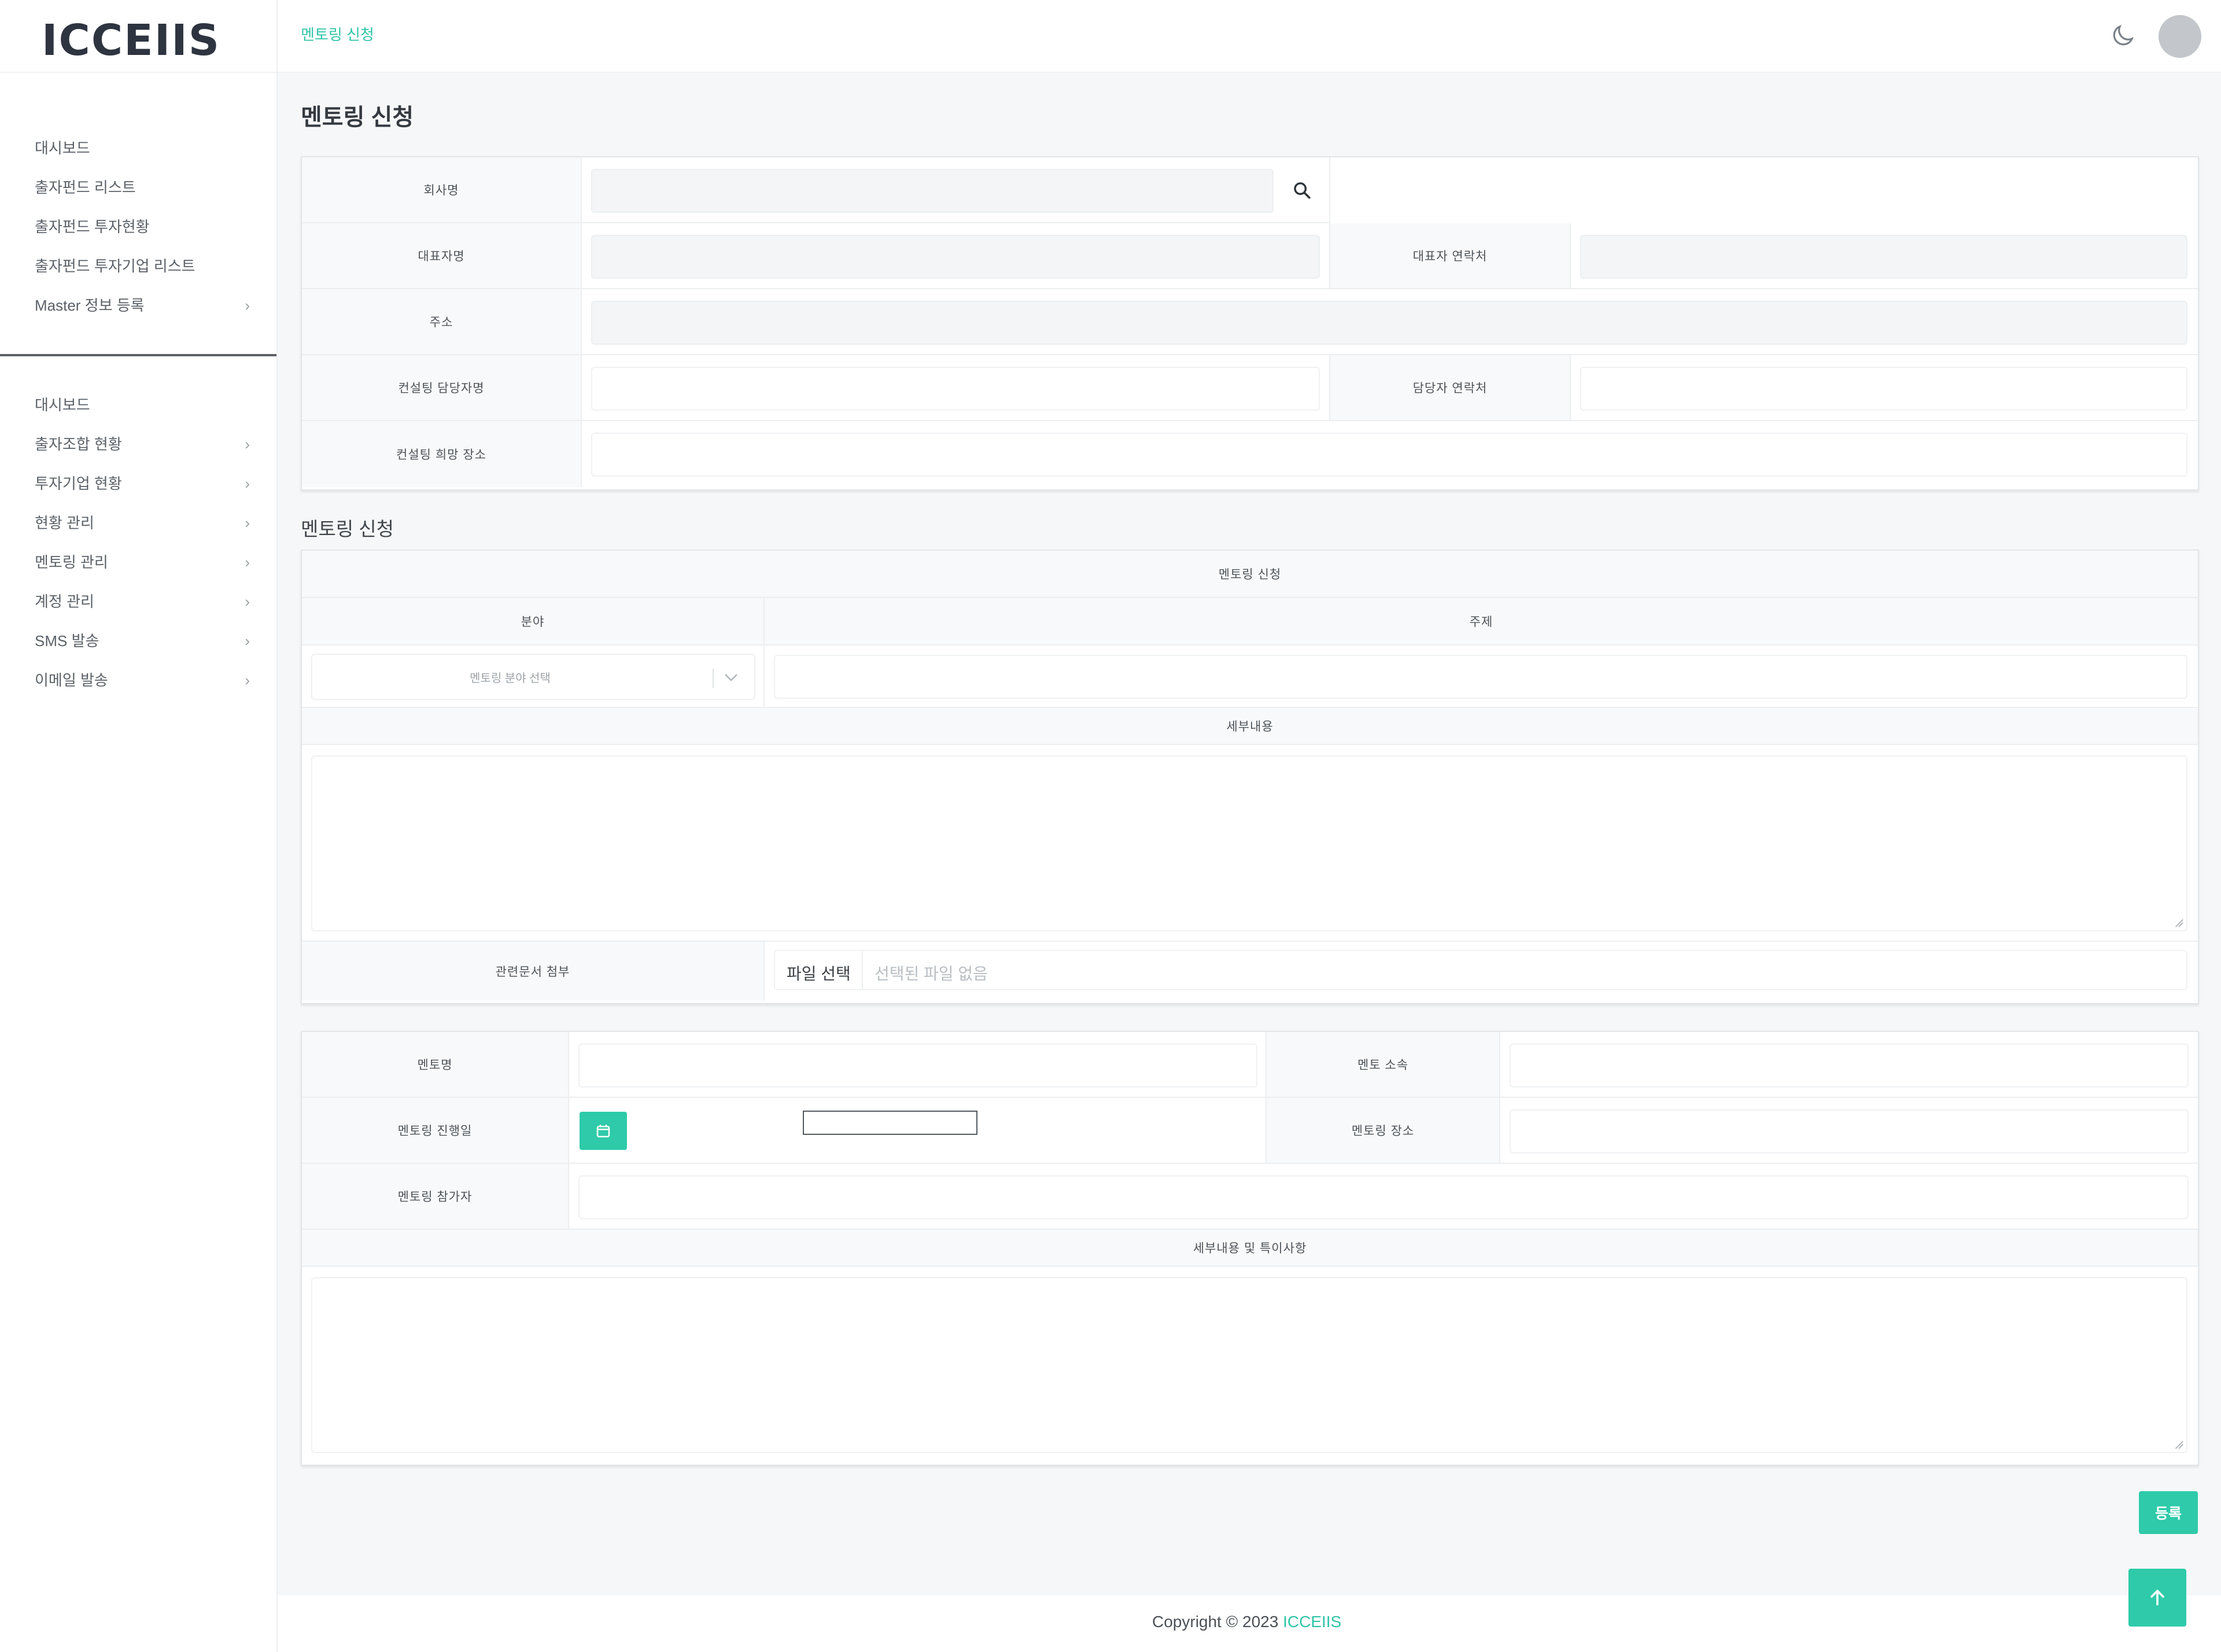 The height and width of the screenshot is (1652, 2221). I want to click on file-select-button: 파일 선택, so click(819, 973).